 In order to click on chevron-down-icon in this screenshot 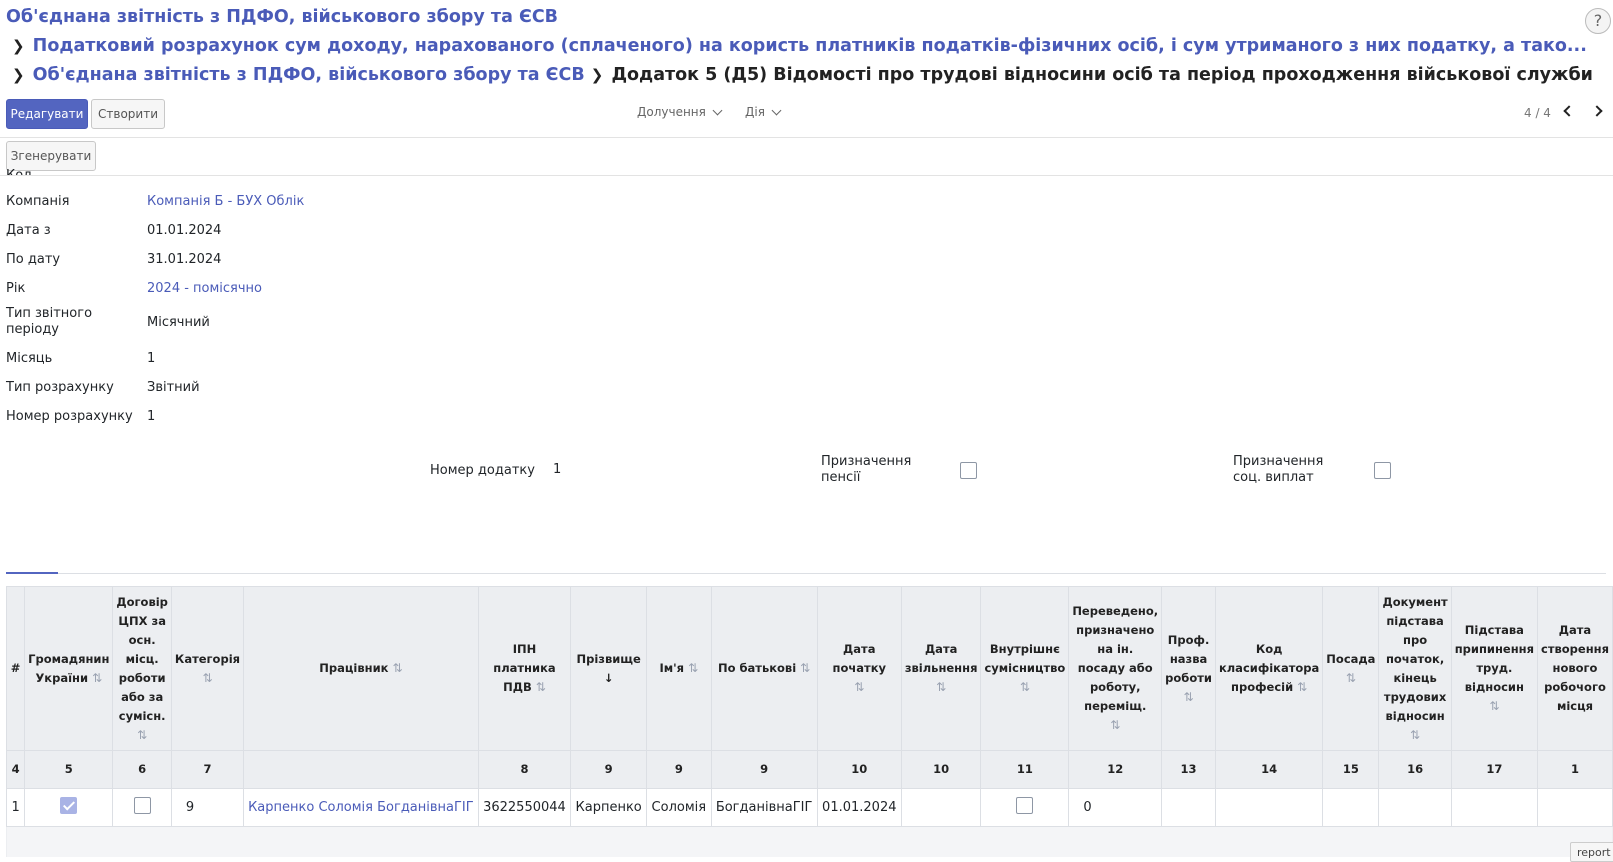, I will do `click(717, 110)`.